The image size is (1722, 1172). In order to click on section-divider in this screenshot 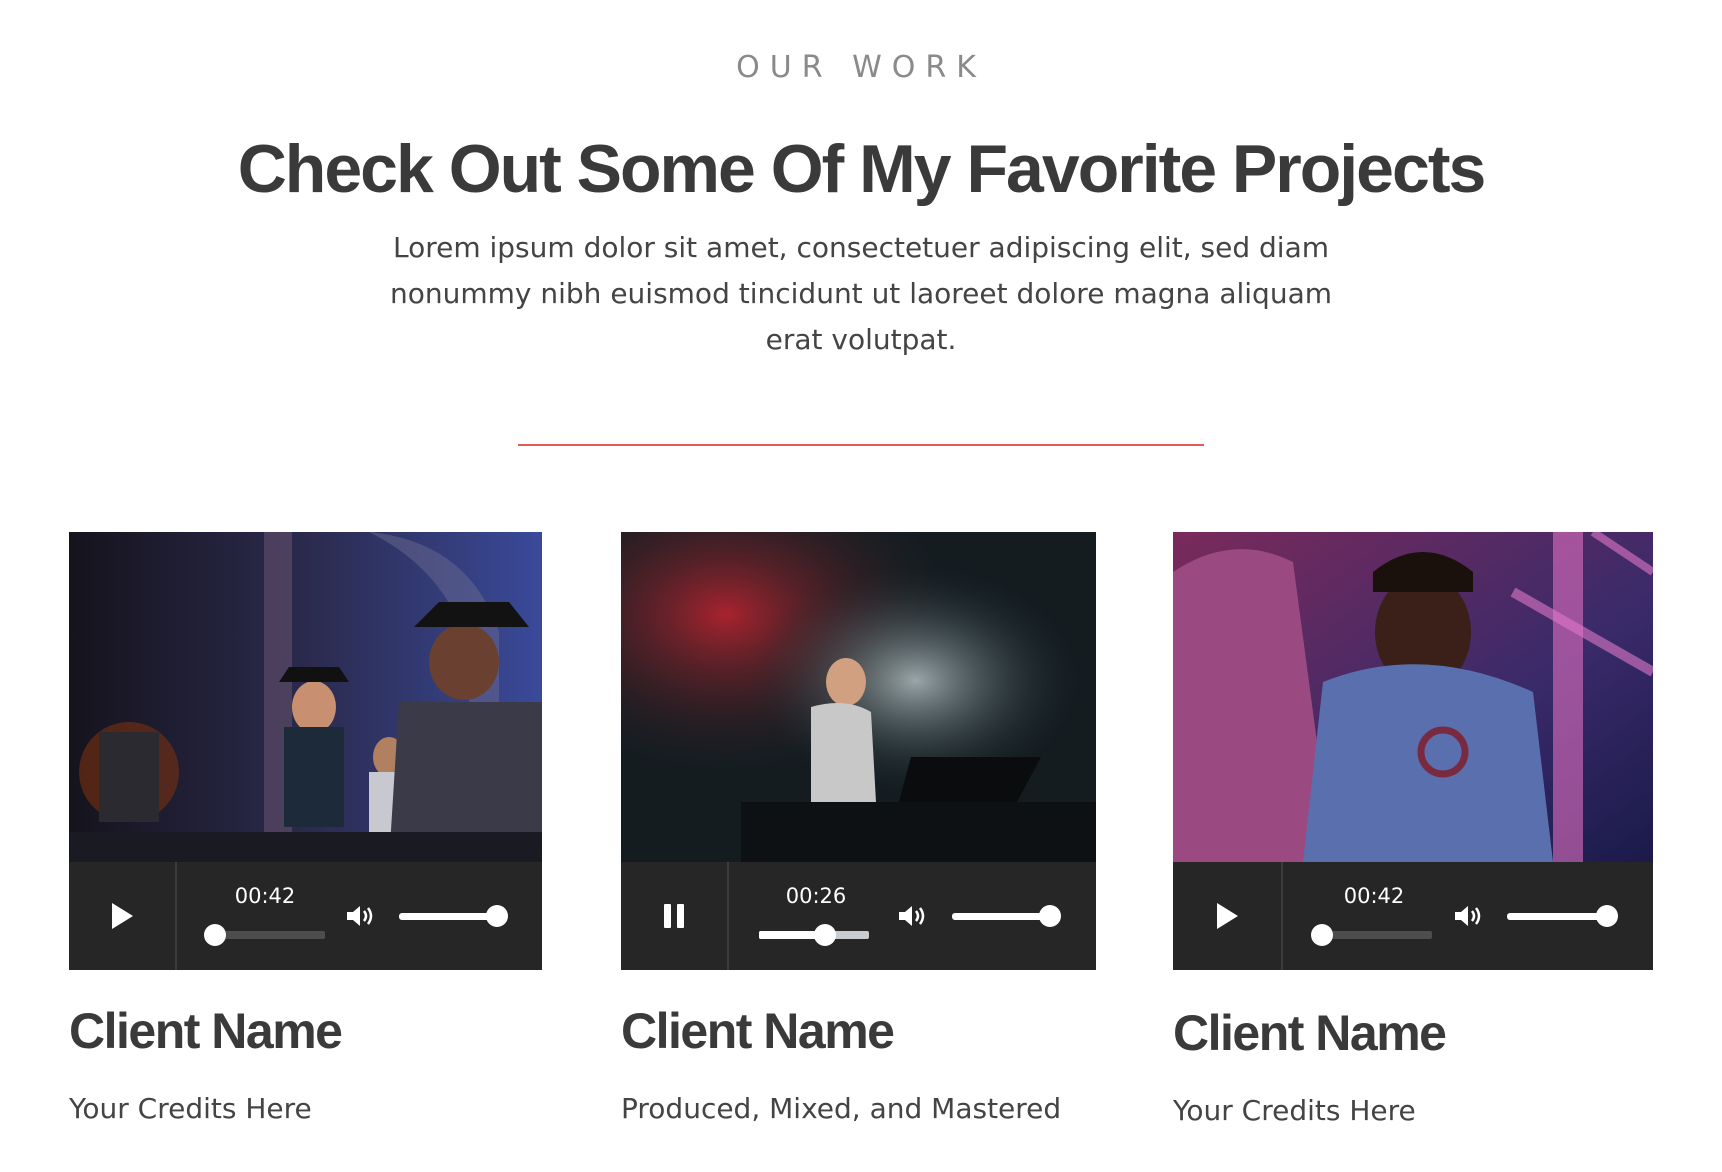, I will do `click(861, 445)`.